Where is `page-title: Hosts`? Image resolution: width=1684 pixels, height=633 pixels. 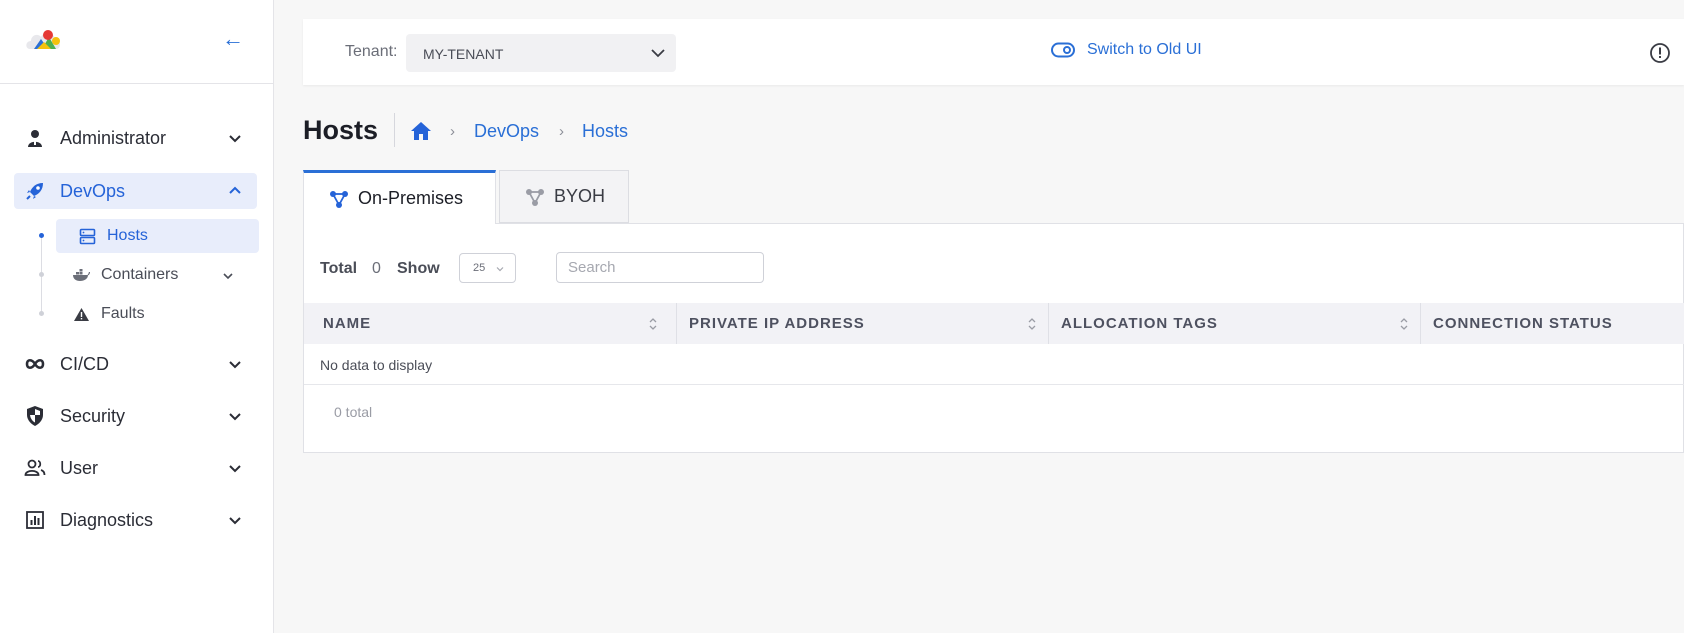 page-title: Hosts is located at coordinates (341, 130).